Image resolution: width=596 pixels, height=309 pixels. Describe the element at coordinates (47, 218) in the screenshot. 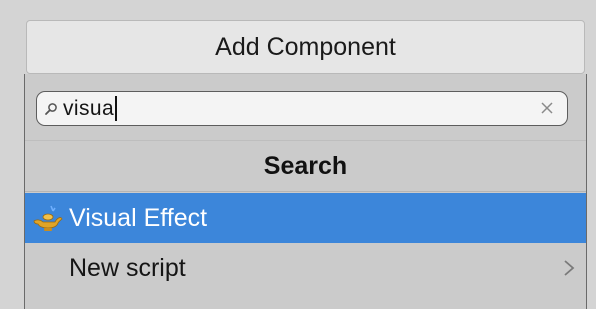

I see `visual-effect-lamp-icon` at that location.